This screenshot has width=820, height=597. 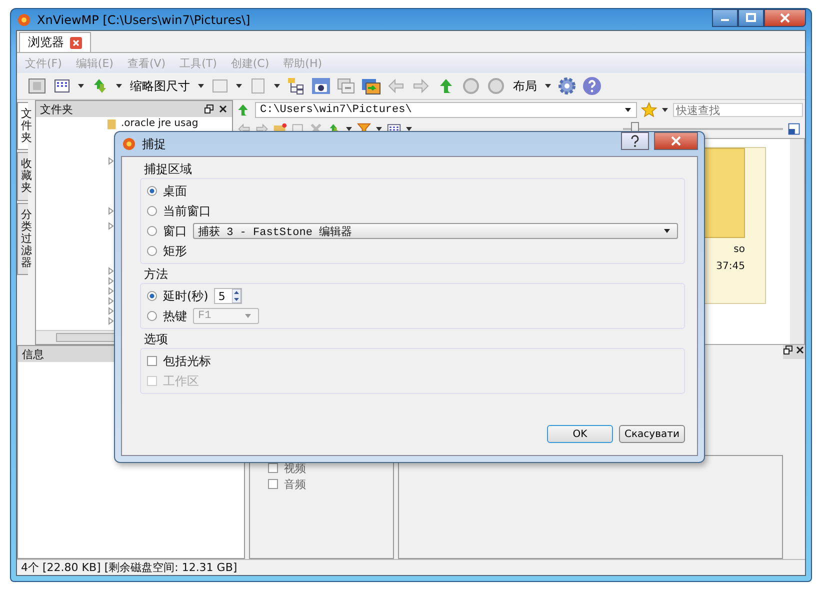 What do you see at coordinates (175, 316) in the screenshot?
I see `option-label: 热键` at bounding box center [175, 316].